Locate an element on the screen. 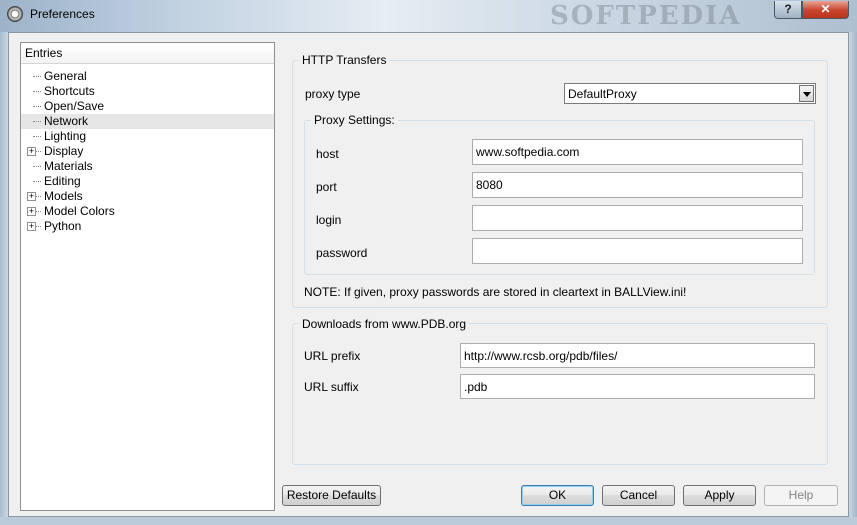  help-button: Help is located at coordinates (801, 495).